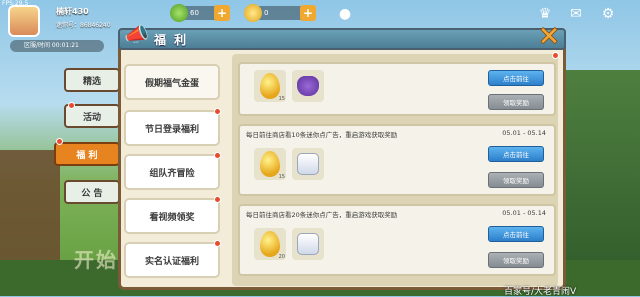 This screenshot has width=640, height=297. I want to click on mail-icon: ✉, so click(576, 14).